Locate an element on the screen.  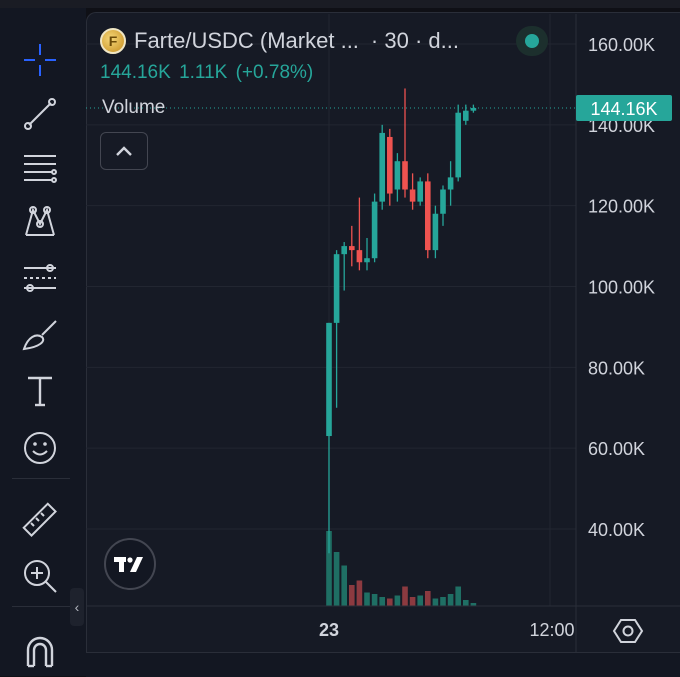
chevron-up-icon is located at coordinates (124, 151).